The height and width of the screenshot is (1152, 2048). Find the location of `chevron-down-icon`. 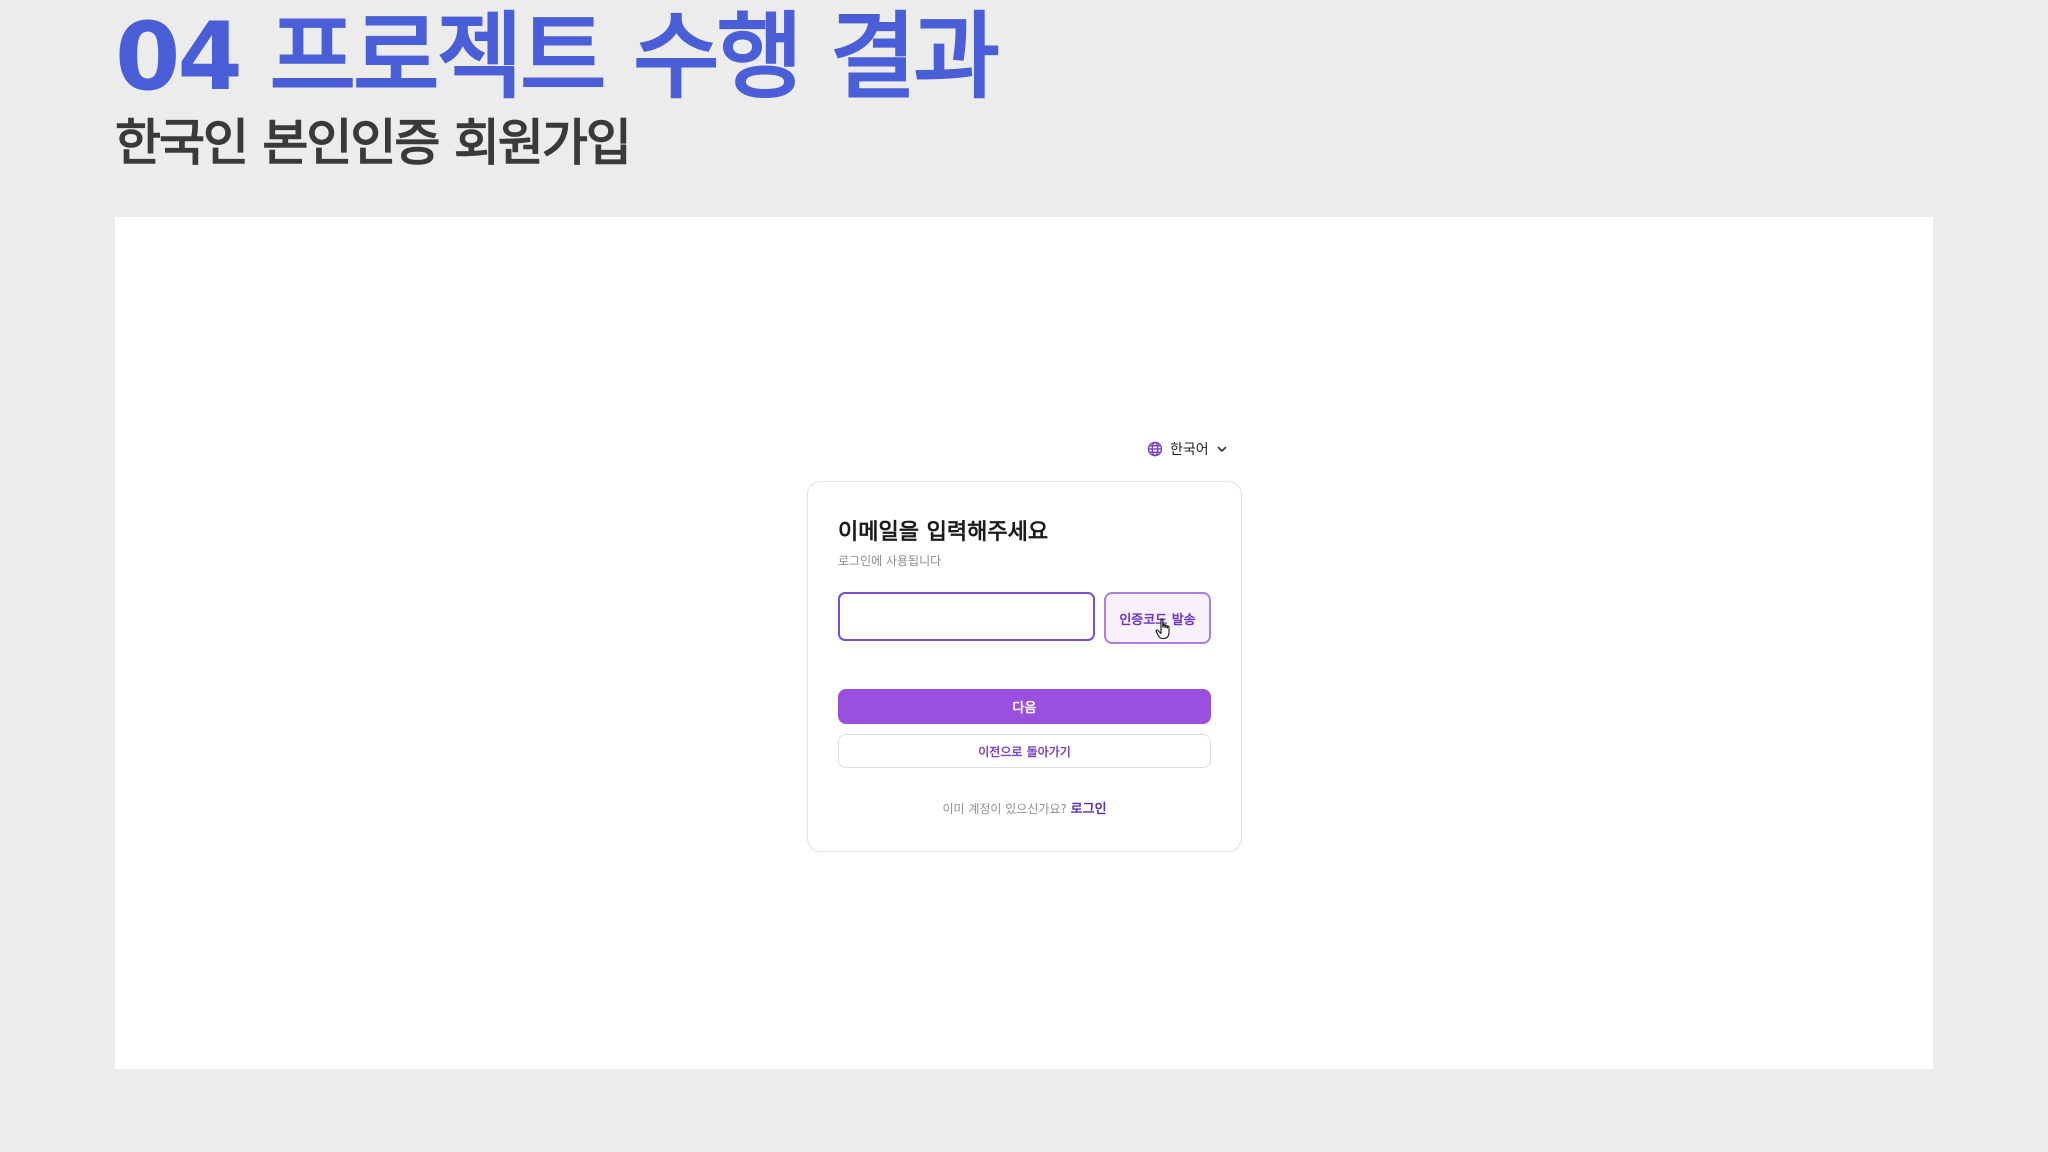

chevron-down-icon is located at coordinates (1222, 449).